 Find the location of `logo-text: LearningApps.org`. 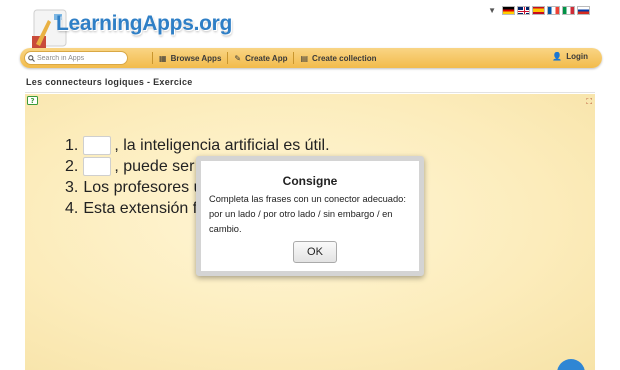

logo-text: LearningApps.org is located at coordinates (144, 23).